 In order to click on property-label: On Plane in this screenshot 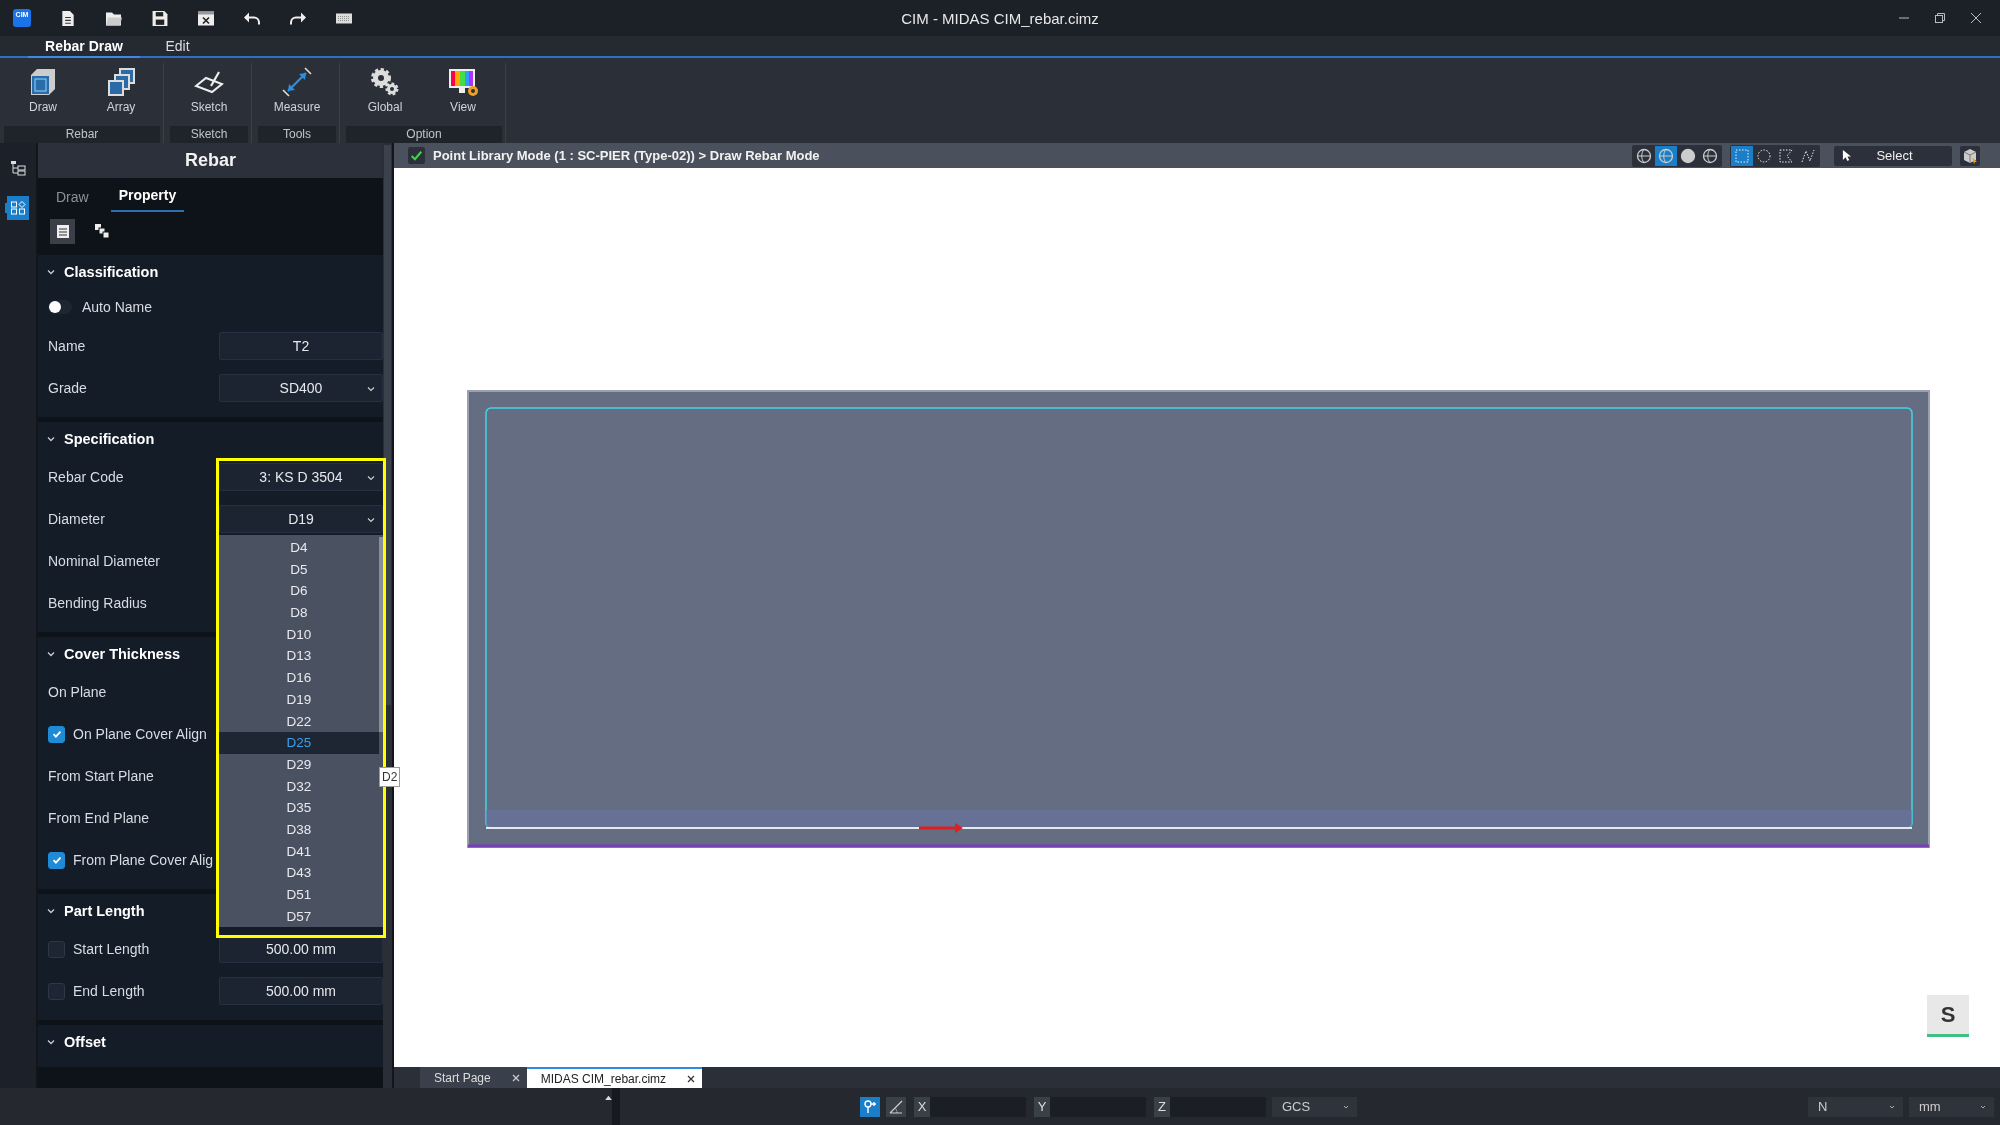, I will do `click(77, 692)`.